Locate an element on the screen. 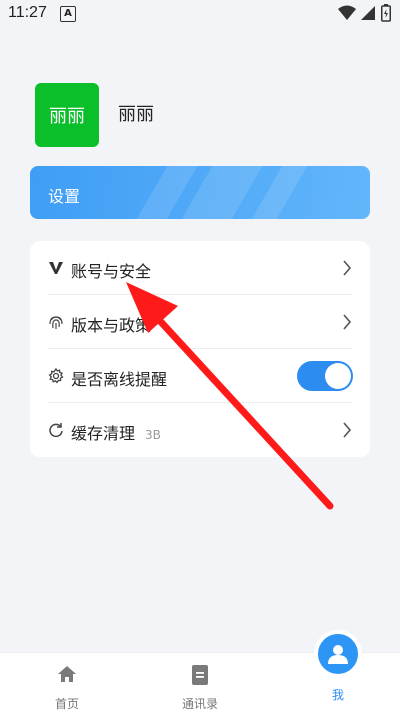  refresh-icon is located at coordinates (56, 430).